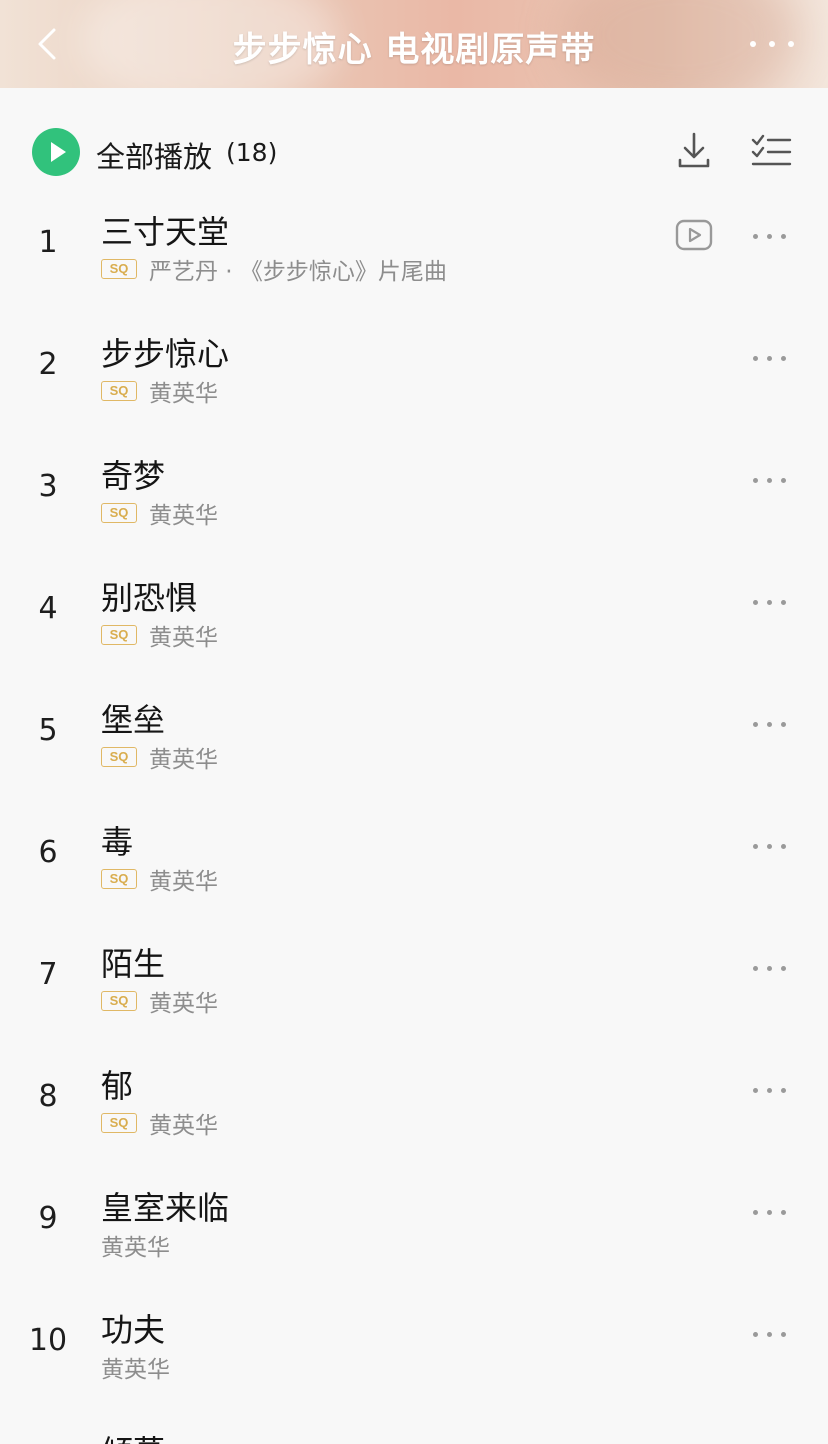 The width and height of the screenshot is (828, 1444). Describe the element at coordinates (48, 852) in the screenshot. I see `song-index: 6` at that location.